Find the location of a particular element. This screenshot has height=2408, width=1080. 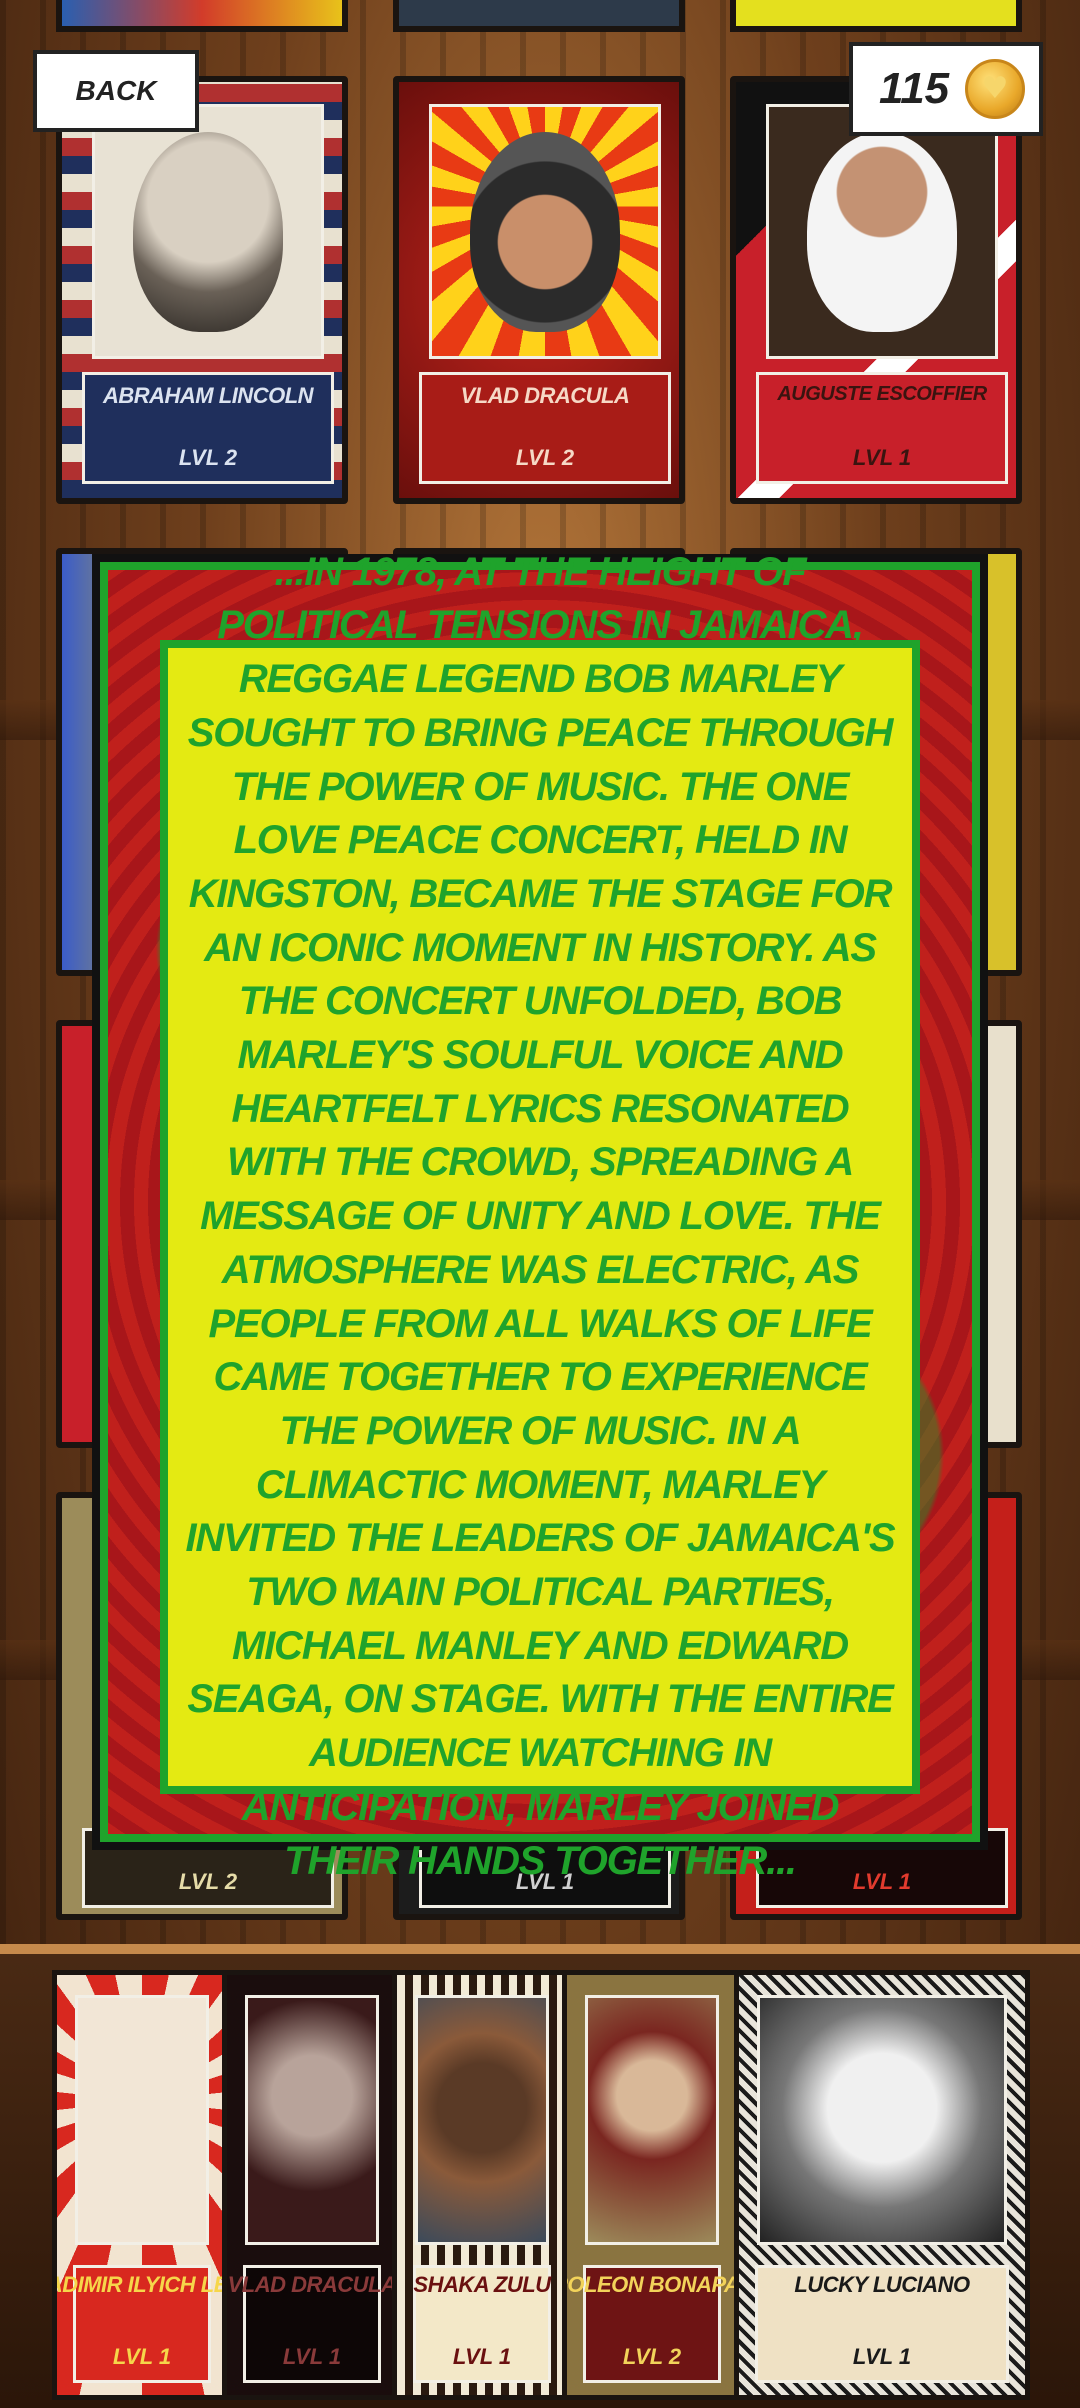

hand-card-lenin: VLADIMIR ILYICH LENIN LVL 1 is located at coordinates (142, 2185).